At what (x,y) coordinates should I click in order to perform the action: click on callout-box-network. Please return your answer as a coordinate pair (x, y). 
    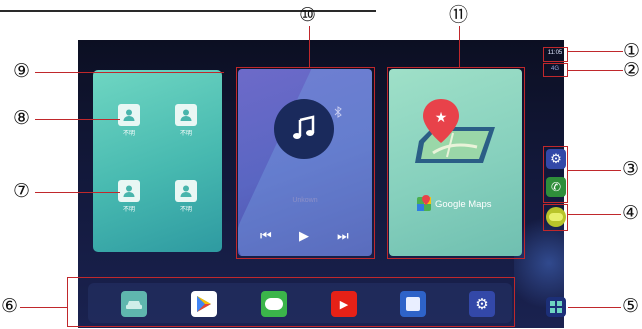
    Looking at the image, I should click on (555, 70).